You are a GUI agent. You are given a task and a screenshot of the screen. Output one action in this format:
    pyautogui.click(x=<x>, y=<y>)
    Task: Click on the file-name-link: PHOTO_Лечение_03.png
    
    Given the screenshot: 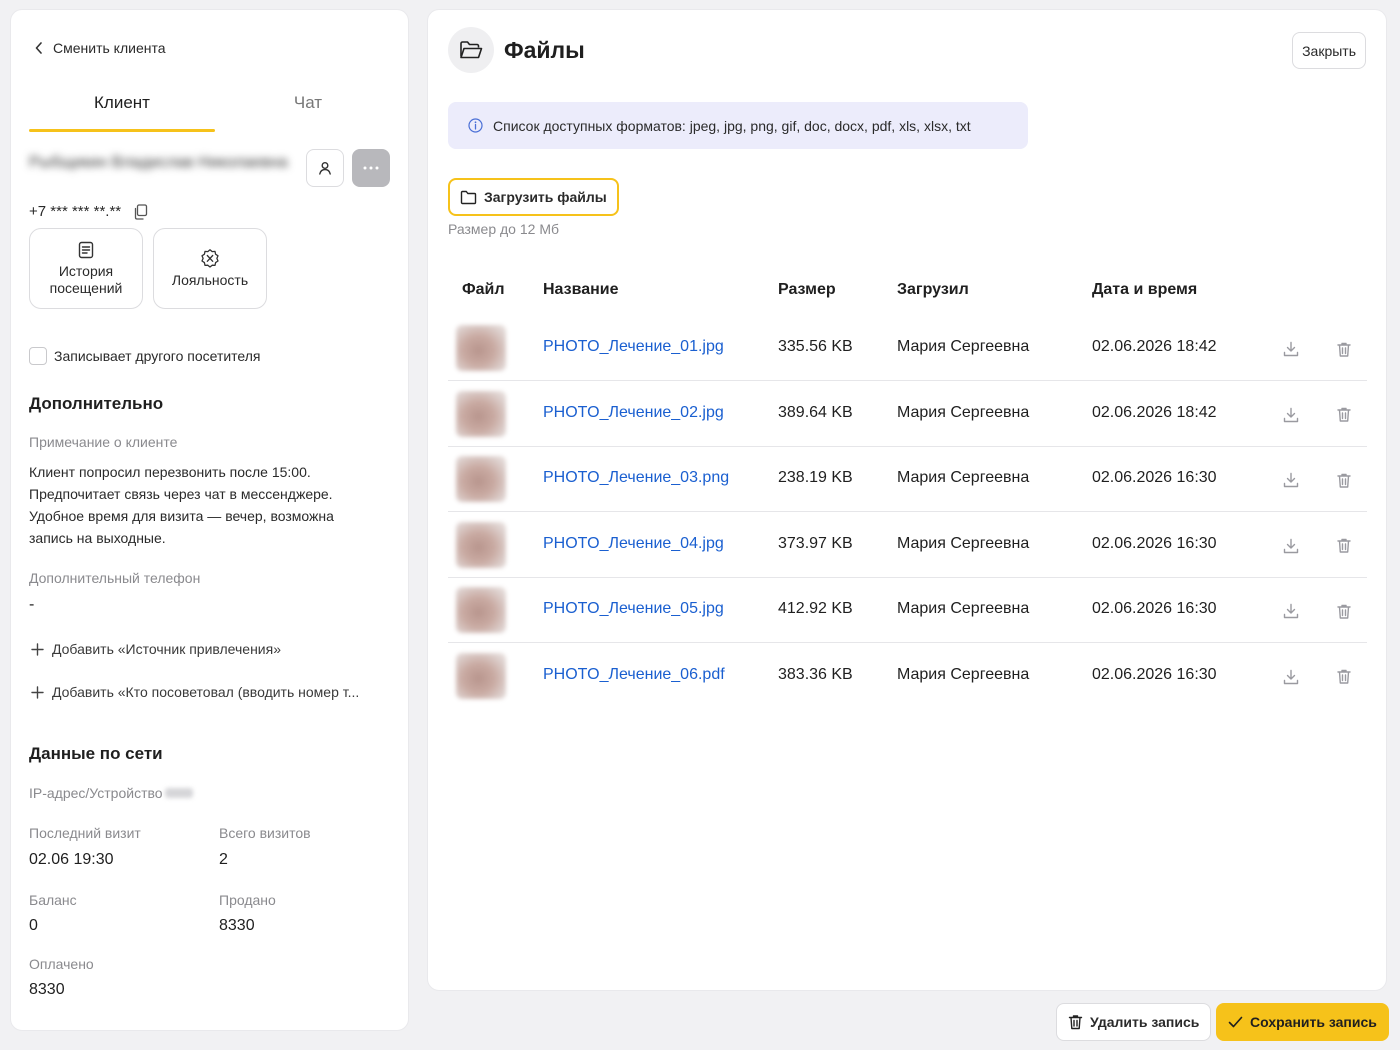 What is the action you would take?
    pyautogui.click(x=636, y=478)
    